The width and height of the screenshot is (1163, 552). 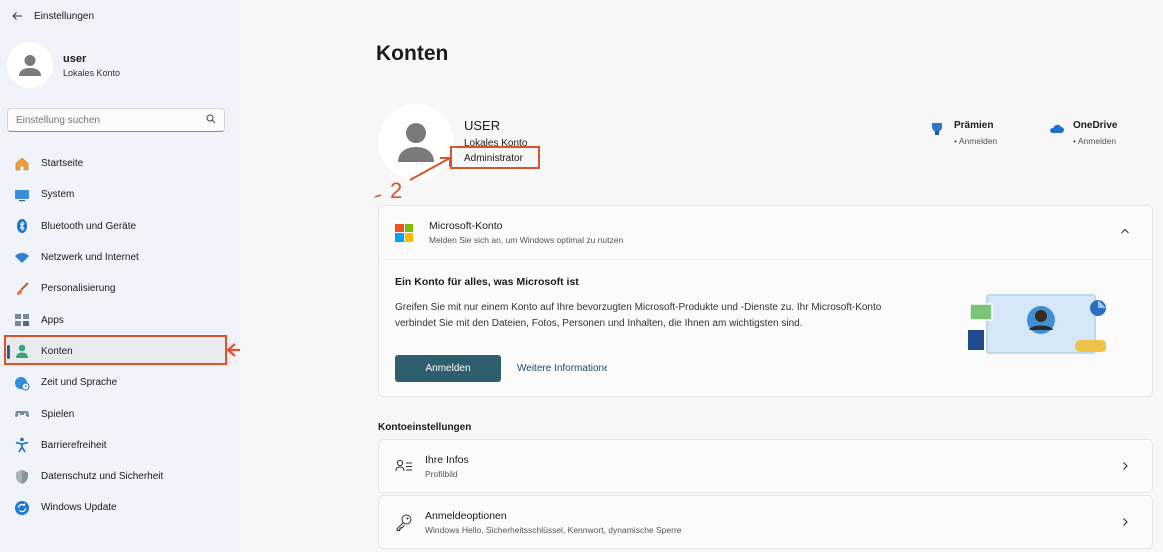 I want to click on back-arrow-icon, so click(x=17, y=16).